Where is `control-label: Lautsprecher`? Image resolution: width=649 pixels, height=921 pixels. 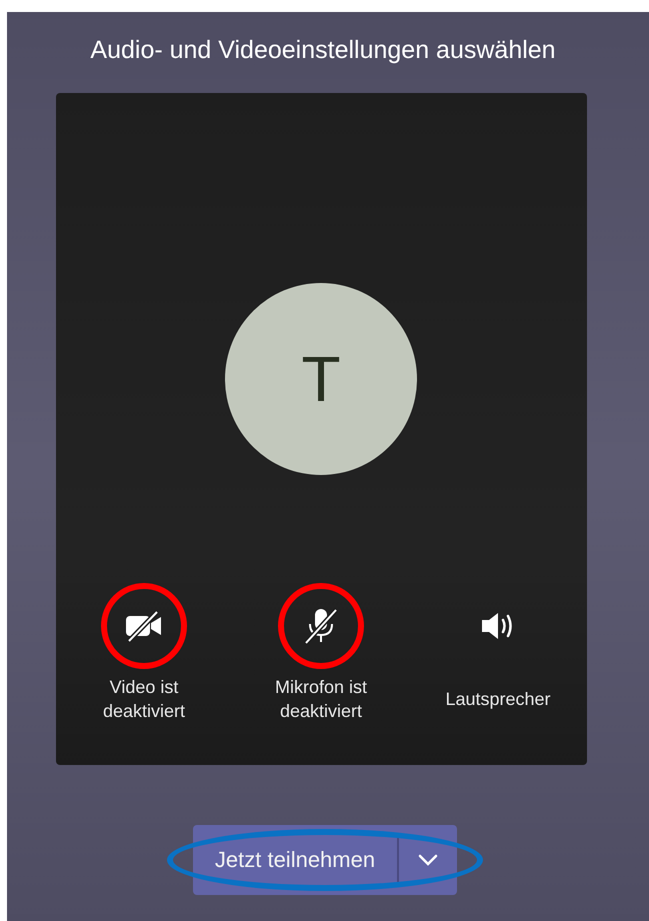
control-label: Lautsprecher is located at coordinates (498, 699).